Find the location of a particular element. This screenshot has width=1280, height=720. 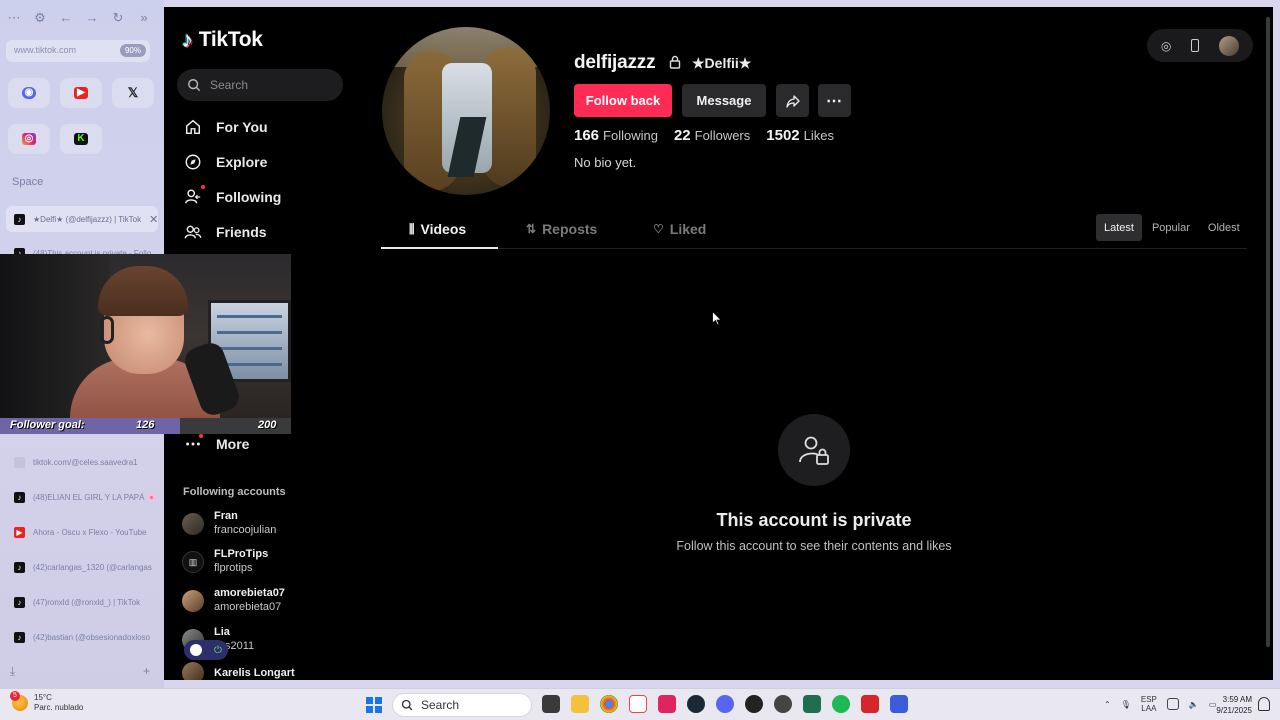

tab-title: (42)carlangas_1320 (@carlangas is located at coordinates (92, 567).